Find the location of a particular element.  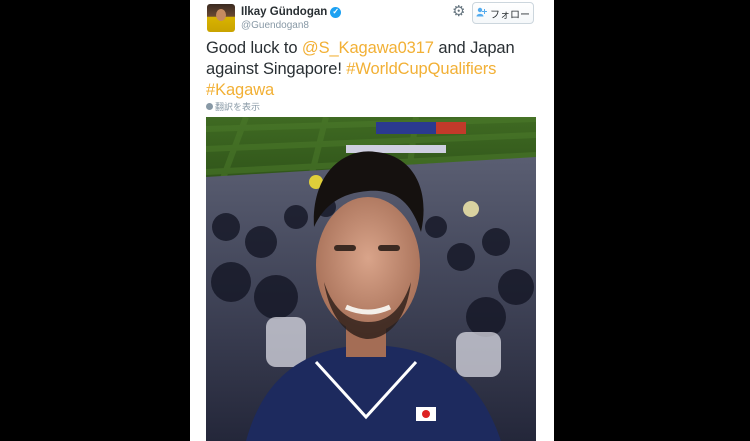

user-avatar is located at coordinates (221, 18).